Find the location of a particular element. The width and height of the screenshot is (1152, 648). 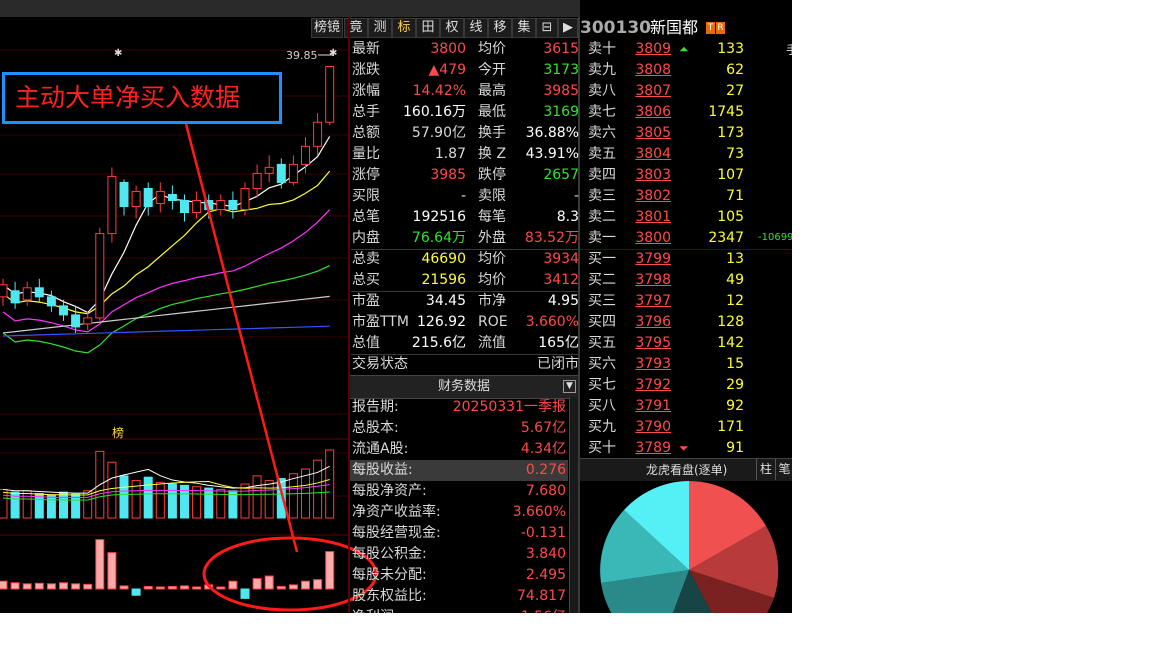

financial-value: -0.131 is located at coordinates (543, 533).